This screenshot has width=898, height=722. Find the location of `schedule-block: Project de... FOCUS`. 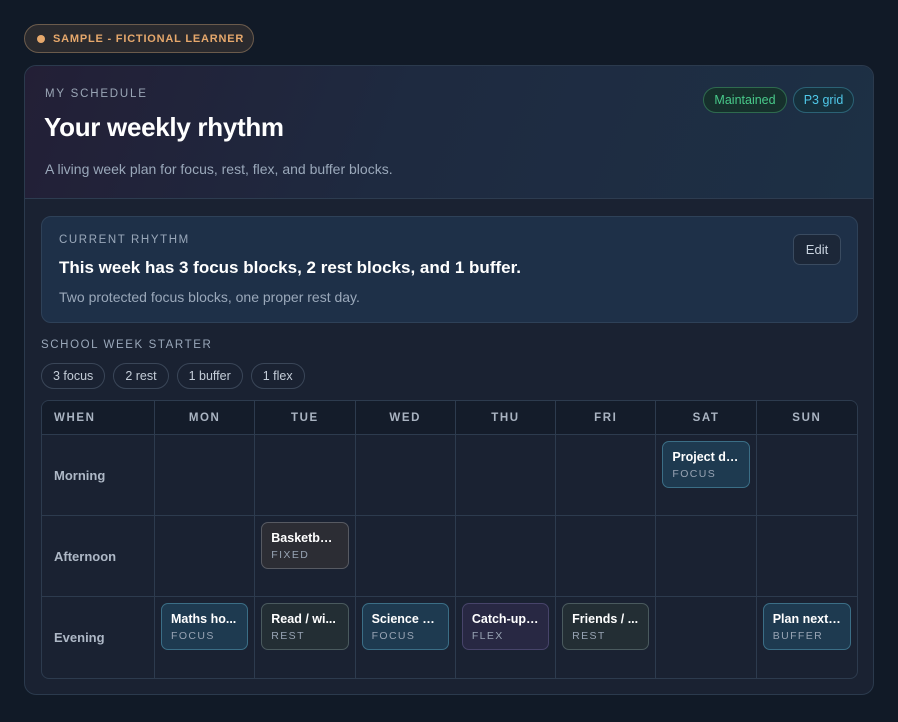

schedule-block: Project de... FOCUS is located at coordinates (706, 464).